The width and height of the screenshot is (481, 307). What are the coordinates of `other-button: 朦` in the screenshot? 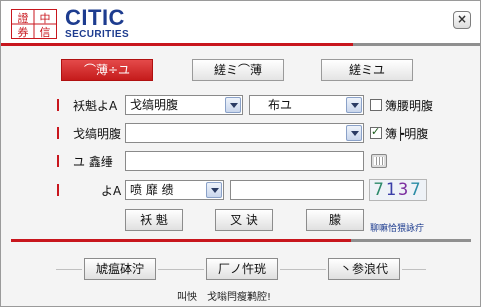 It's located at (335, 220).